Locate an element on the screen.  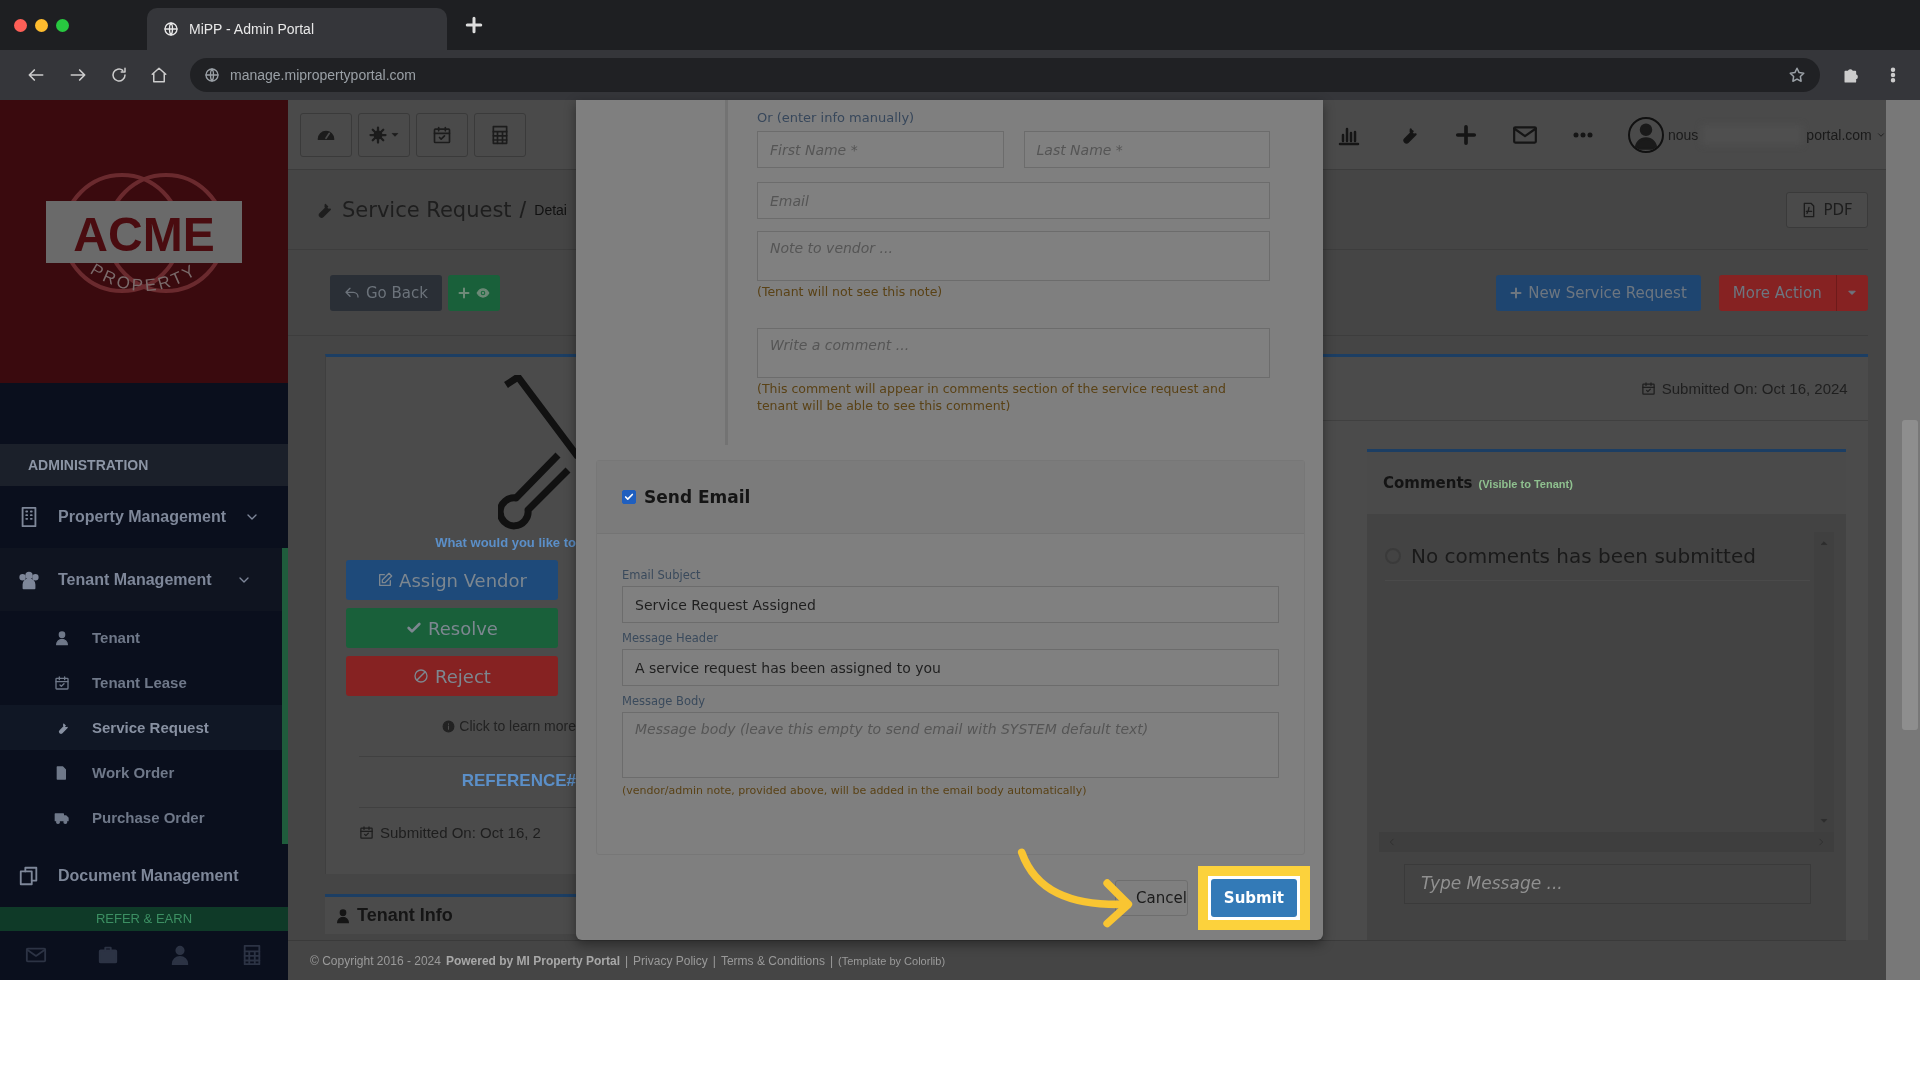
window-close-light is located at coordinates (20, 25).